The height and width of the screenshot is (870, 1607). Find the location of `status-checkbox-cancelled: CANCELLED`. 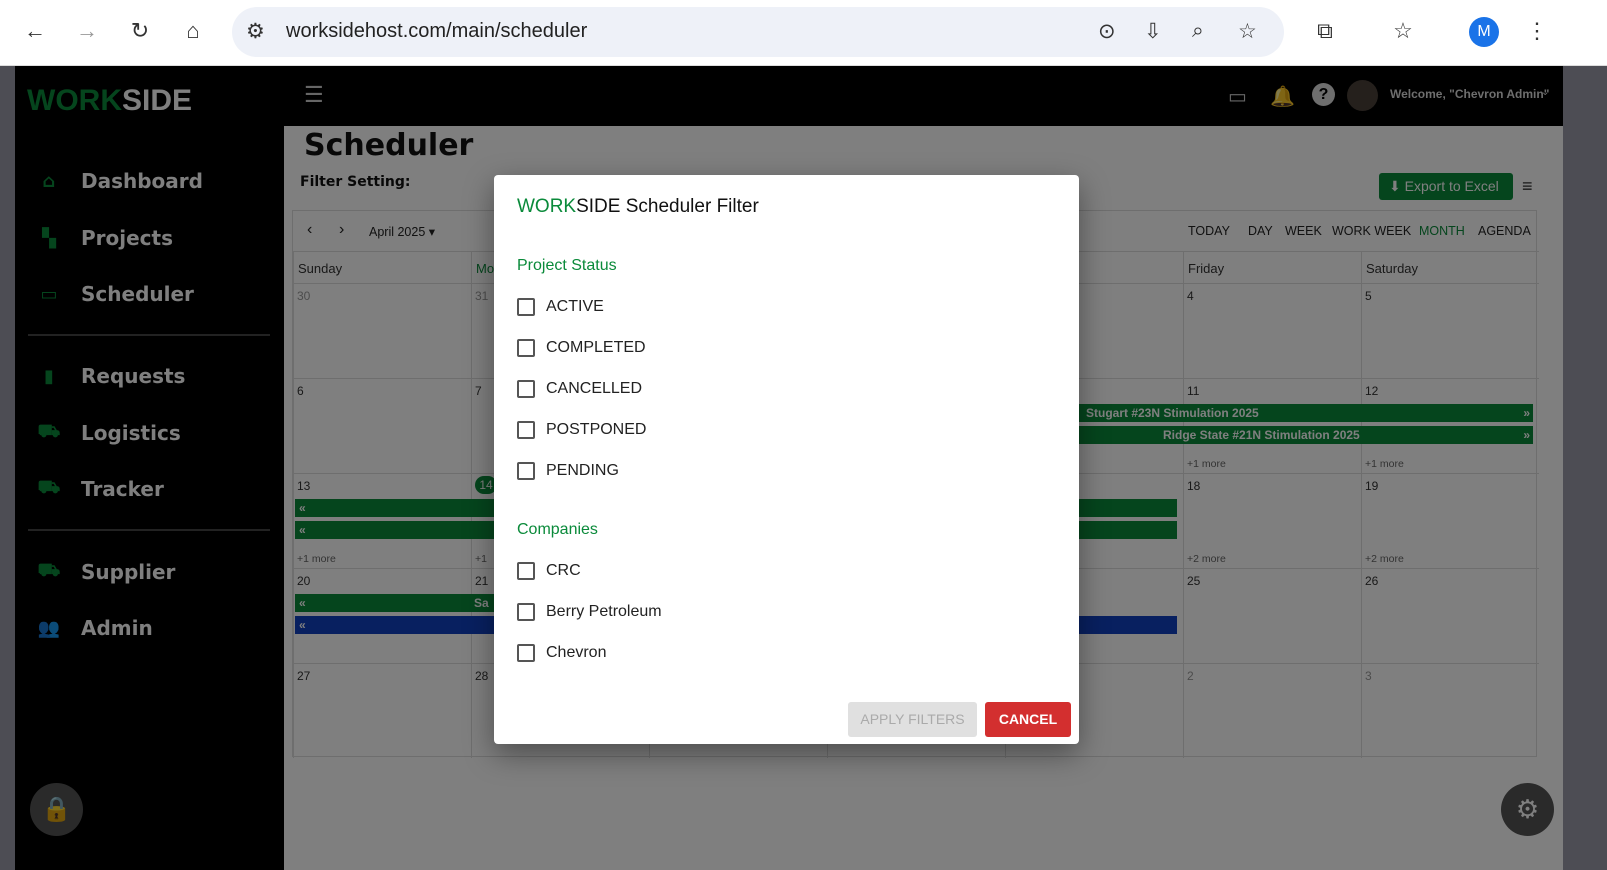

status-checkbox-cancelled: CANCELLED is located at coordinates (579, 389).